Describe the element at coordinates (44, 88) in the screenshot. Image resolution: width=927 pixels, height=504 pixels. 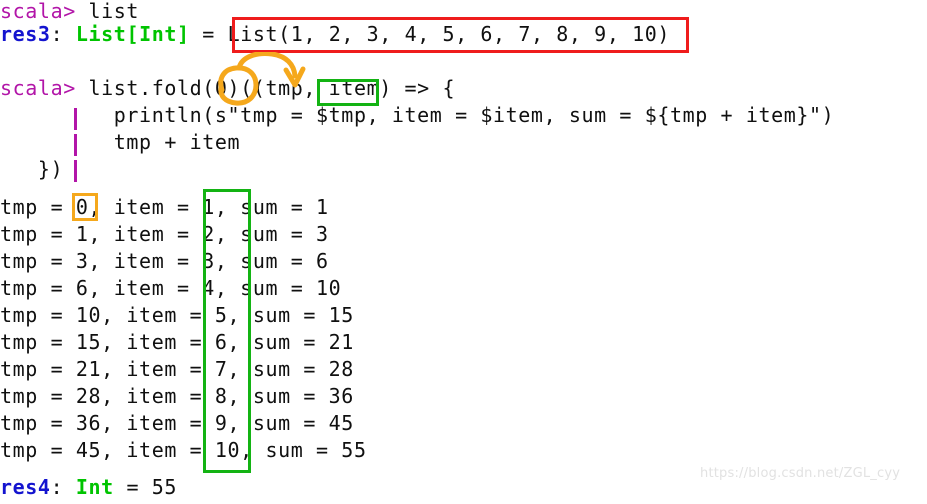
I see `repl-prompt-2: scala>` at that location.